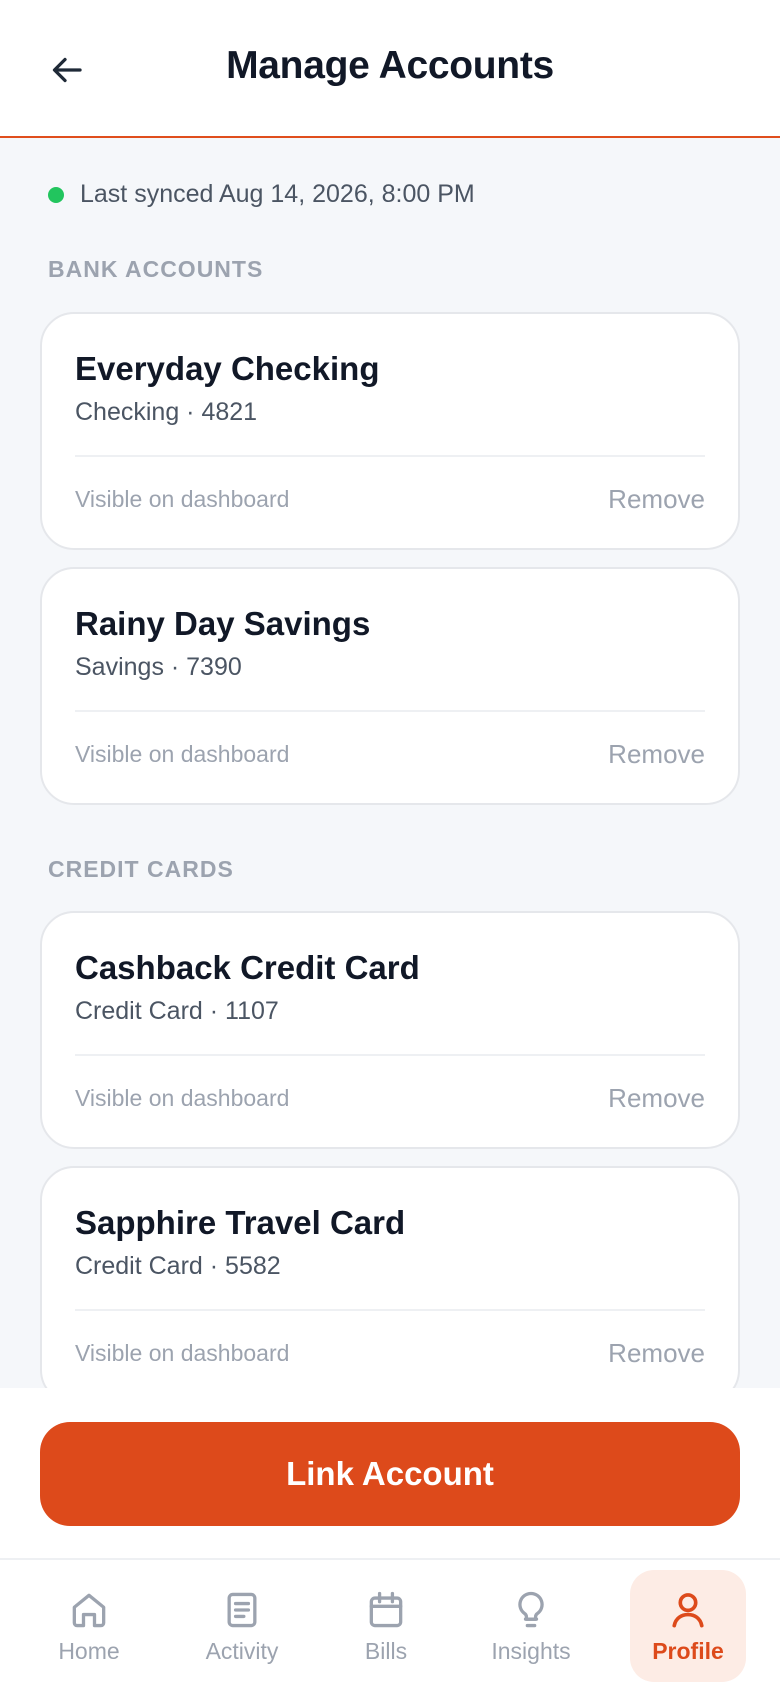  I want to click on calendar-icon, so click(386, 1610).